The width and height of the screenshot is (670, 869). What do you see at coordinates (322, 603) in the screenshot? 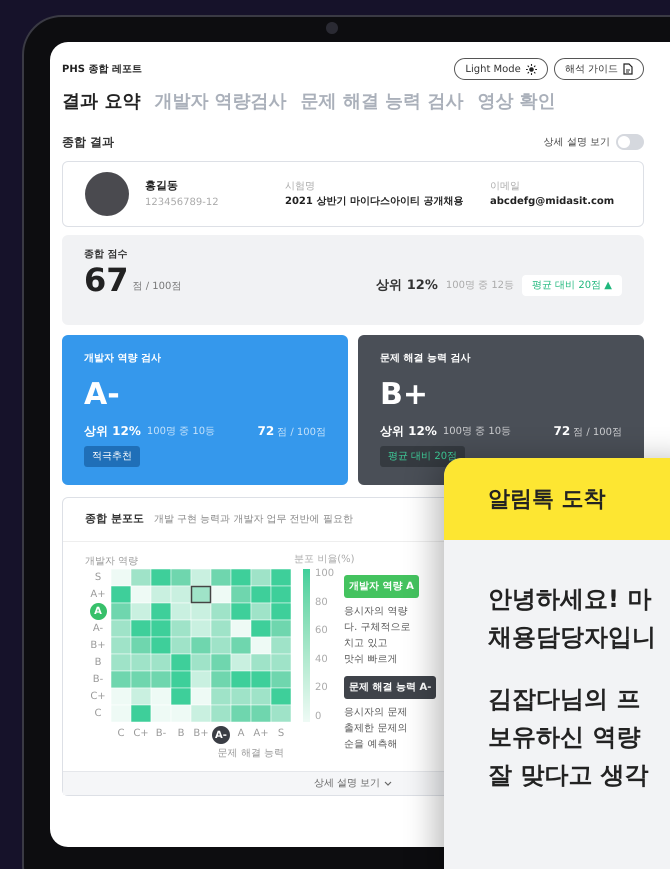
I see `scale-tick: 80` at bounding box center [322, 603].